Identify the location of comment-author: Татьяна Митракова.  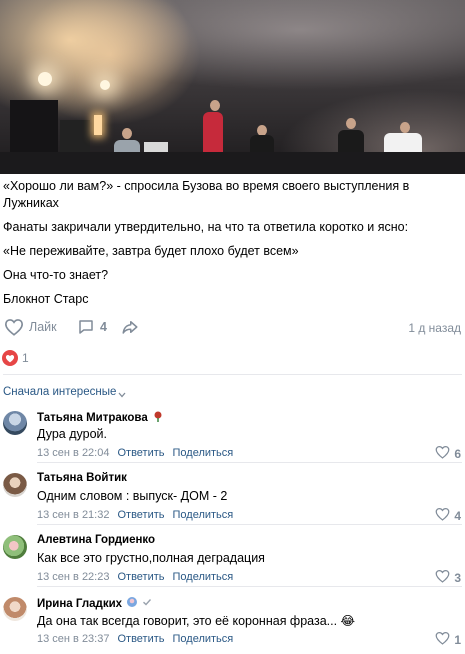
(100, 417).